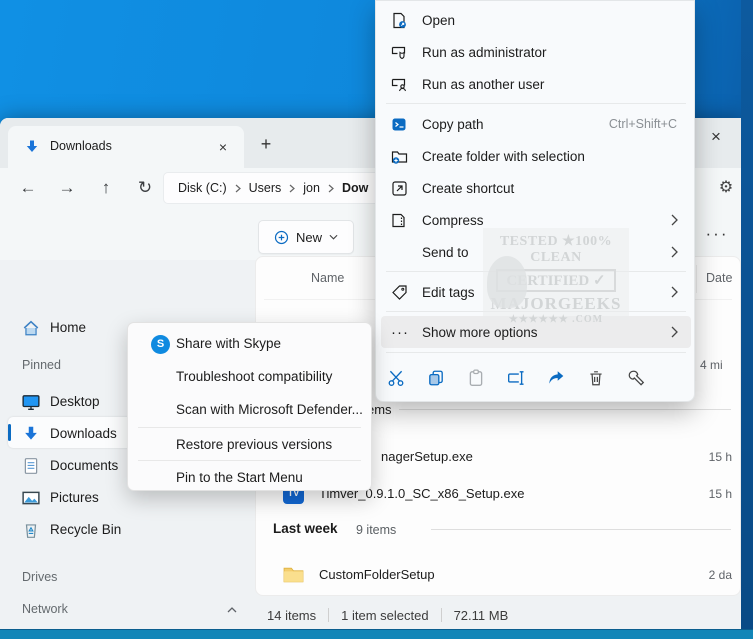 The width and height of the screenshot is (753, 639). I want to click on column-header-name: Name, so click(327, 278).